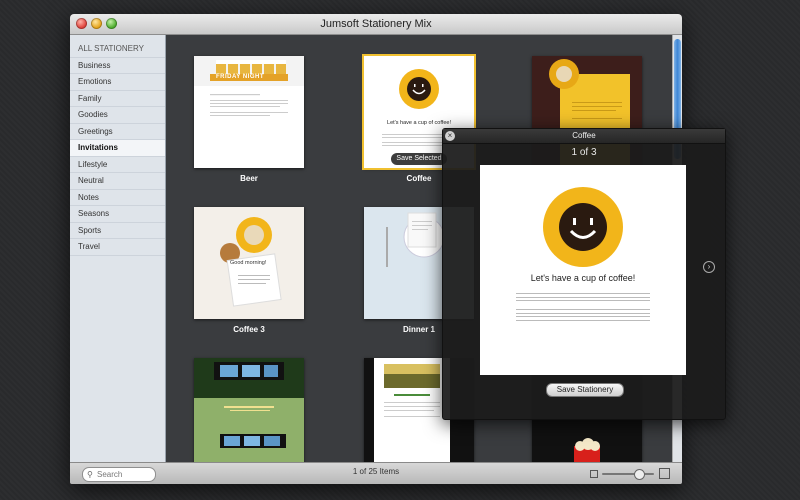 The height and width of the screenshot is (500, 800). What do you see at coordinates (419, 123) in the screenshot?
I see `coffee-preview-title: Let's have a cup of coffee!` at bounding box center [419, 123].